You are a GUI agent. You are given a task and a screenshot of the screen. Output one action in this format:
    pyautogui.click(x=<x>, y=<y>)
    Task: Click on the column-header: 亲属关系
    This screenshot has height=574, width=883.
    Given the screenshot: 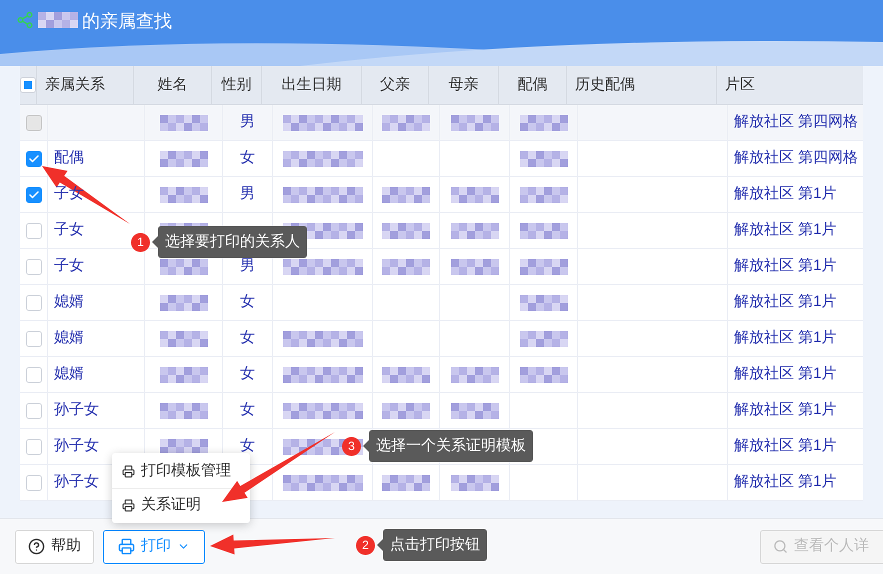 What is the action you would take?
    pyautogui.click(x=85, y=85)
    